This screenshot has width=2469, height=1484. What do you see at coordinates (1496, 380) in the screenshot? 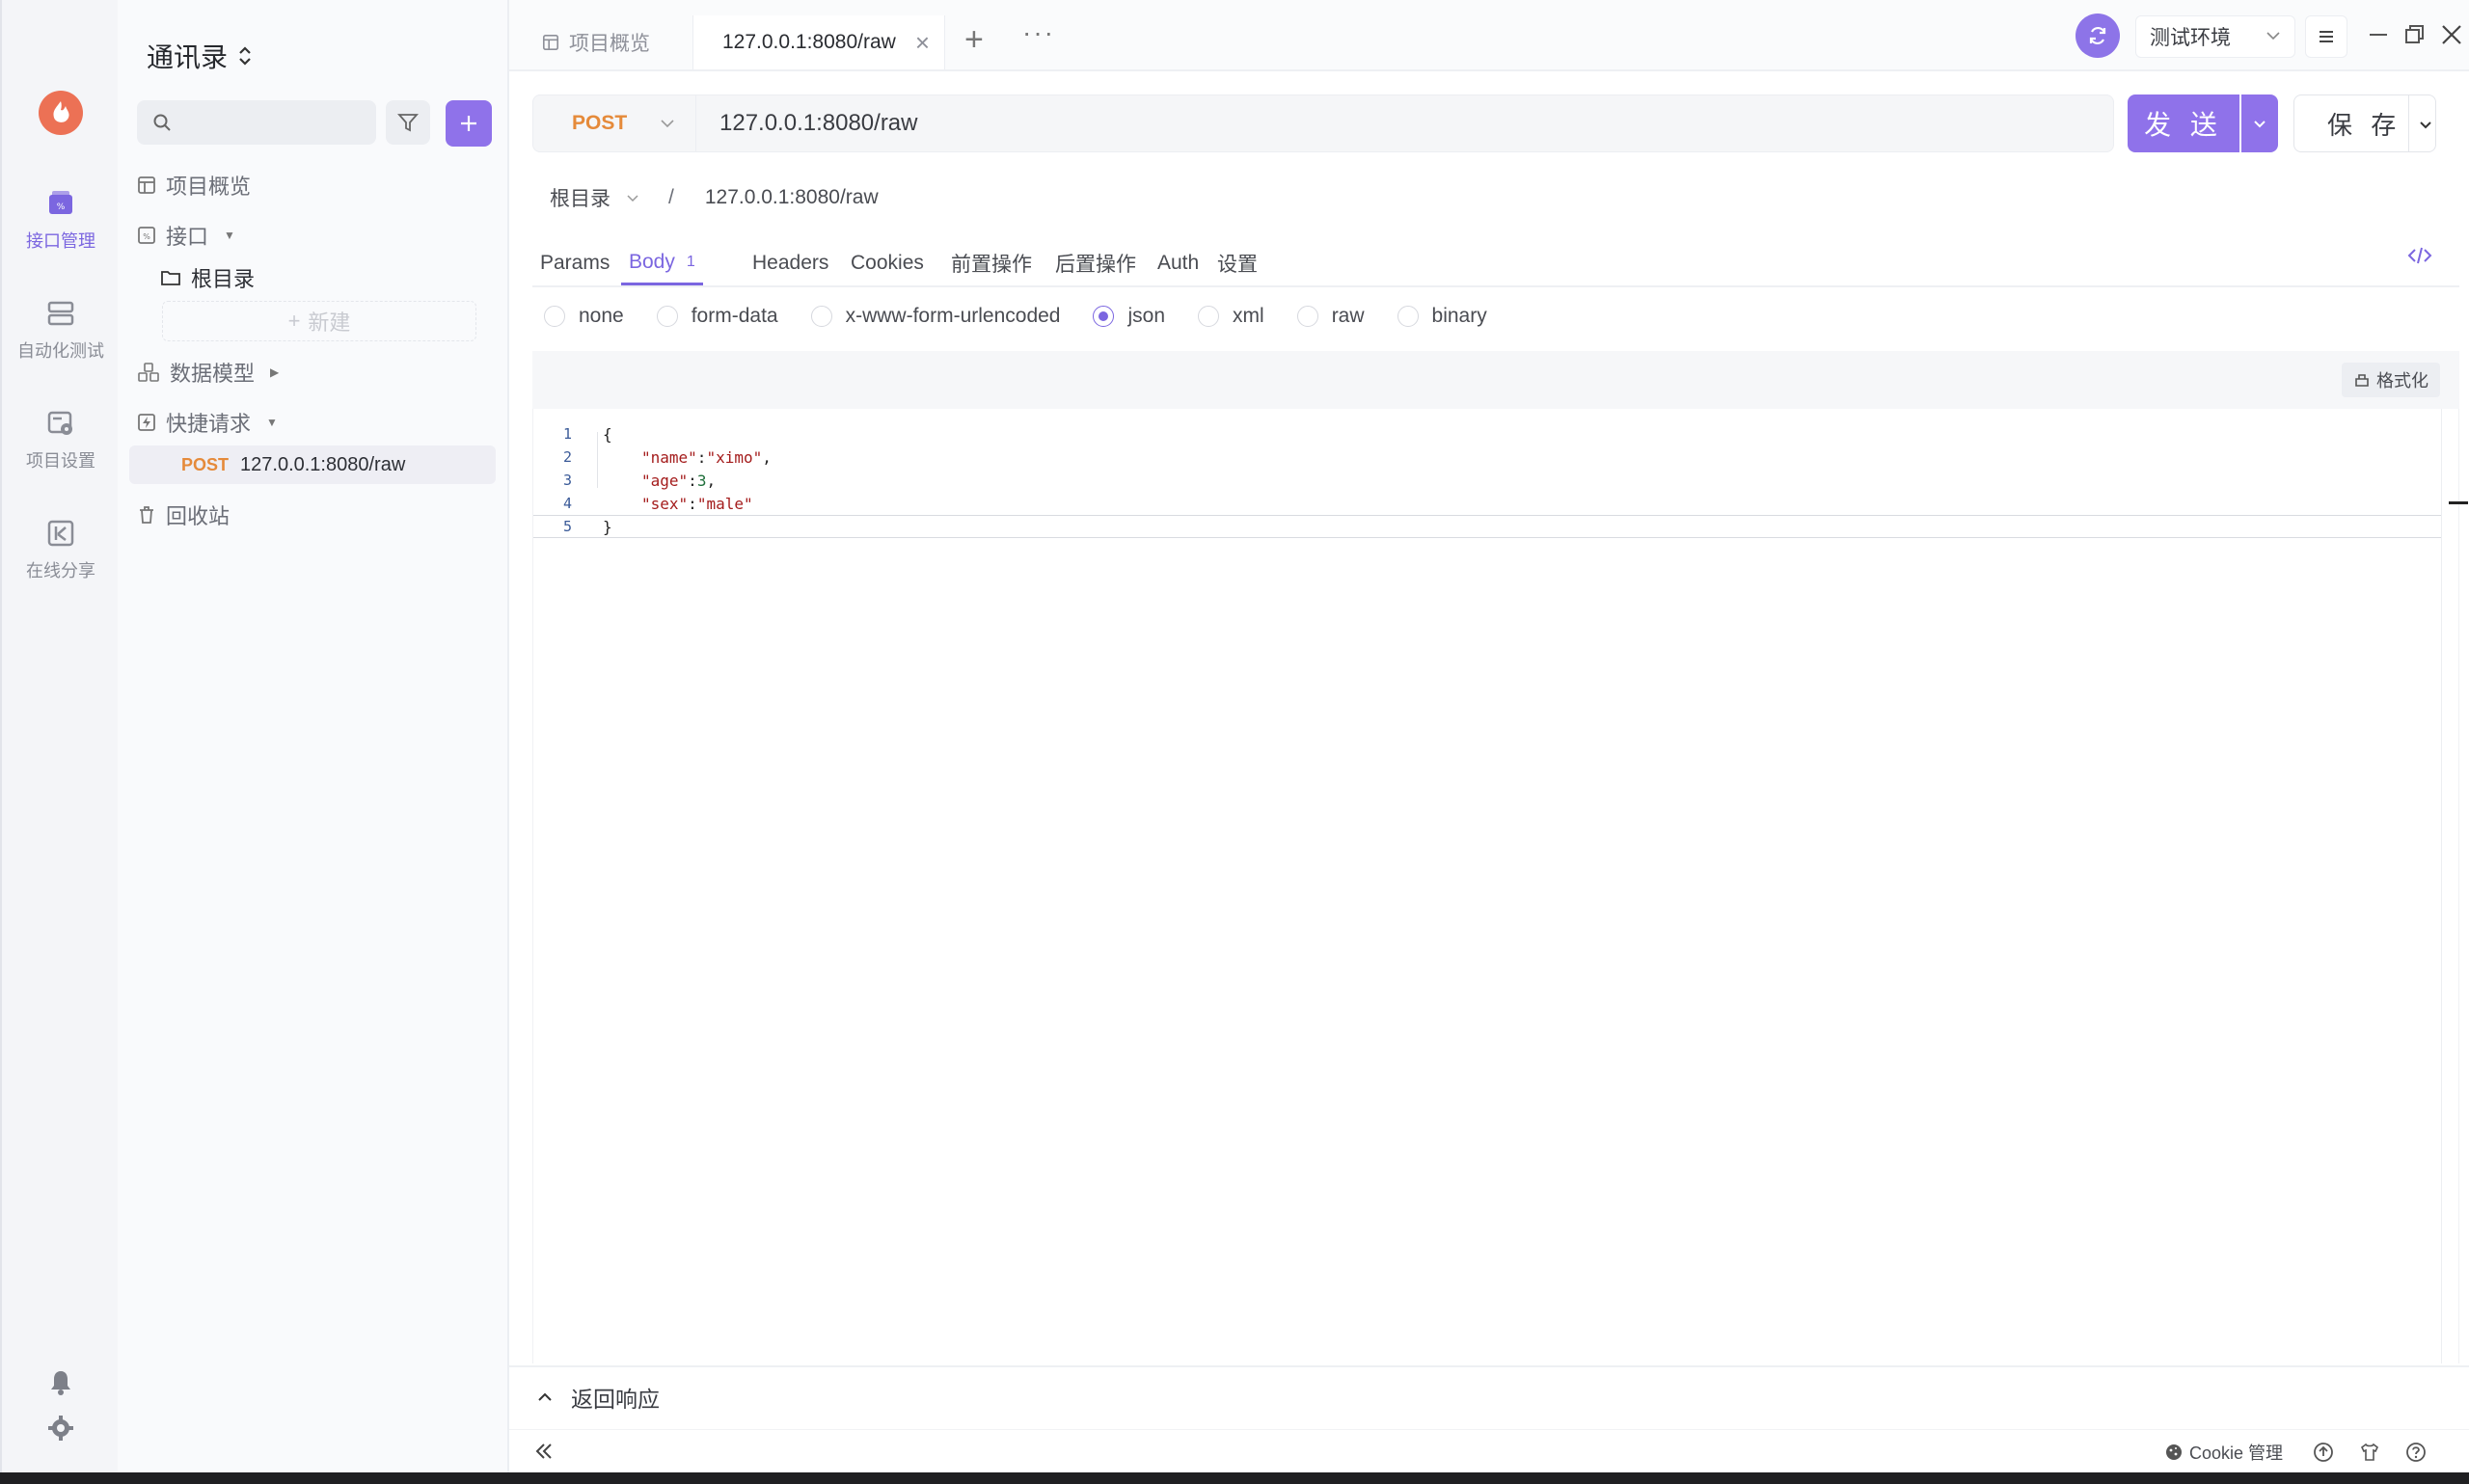
I see `editor-toolbar: 格式化` at bounding box center [1496, 380].